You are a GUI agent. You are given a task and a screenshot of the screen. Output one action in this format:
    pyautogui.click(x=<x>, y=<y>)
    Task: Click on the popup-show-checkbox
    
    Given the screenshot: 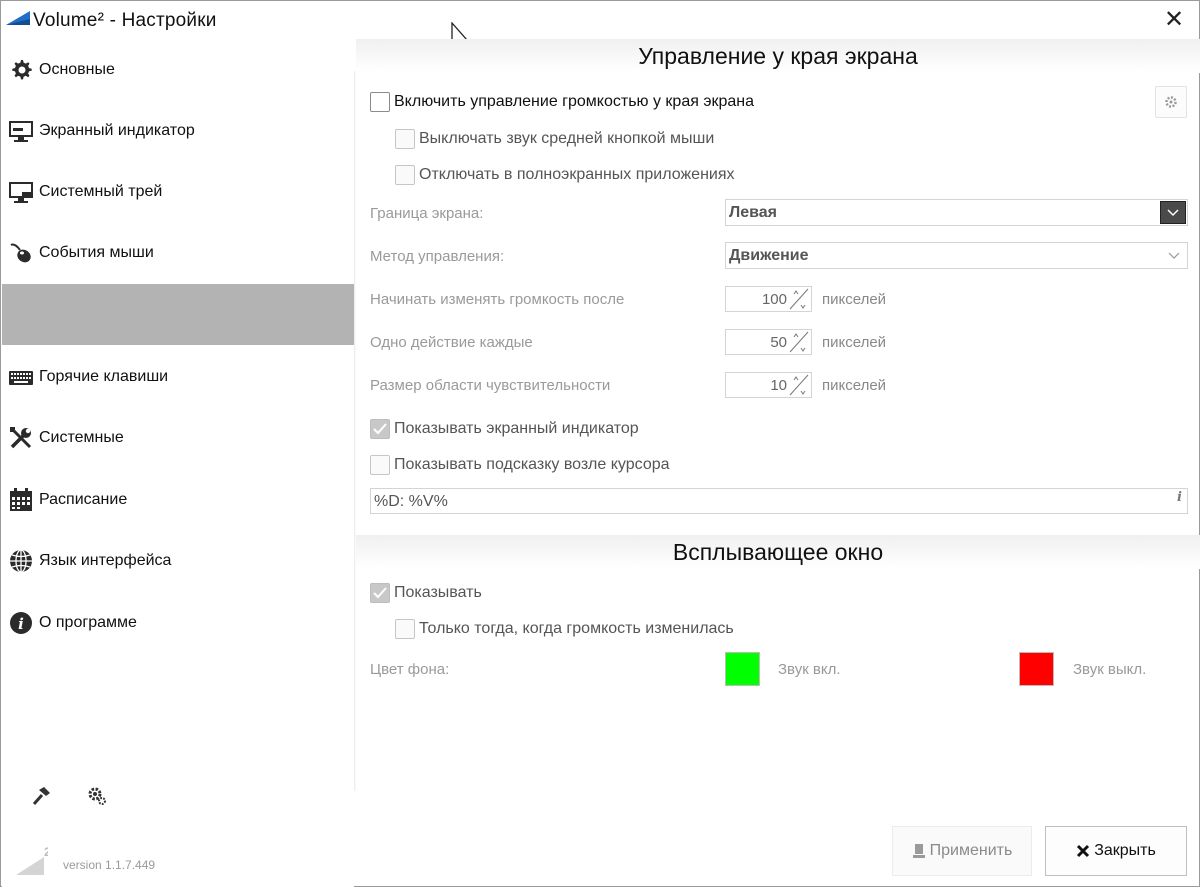 What is the action you would take?
    pyautogui.click(x=380, y=593)
    